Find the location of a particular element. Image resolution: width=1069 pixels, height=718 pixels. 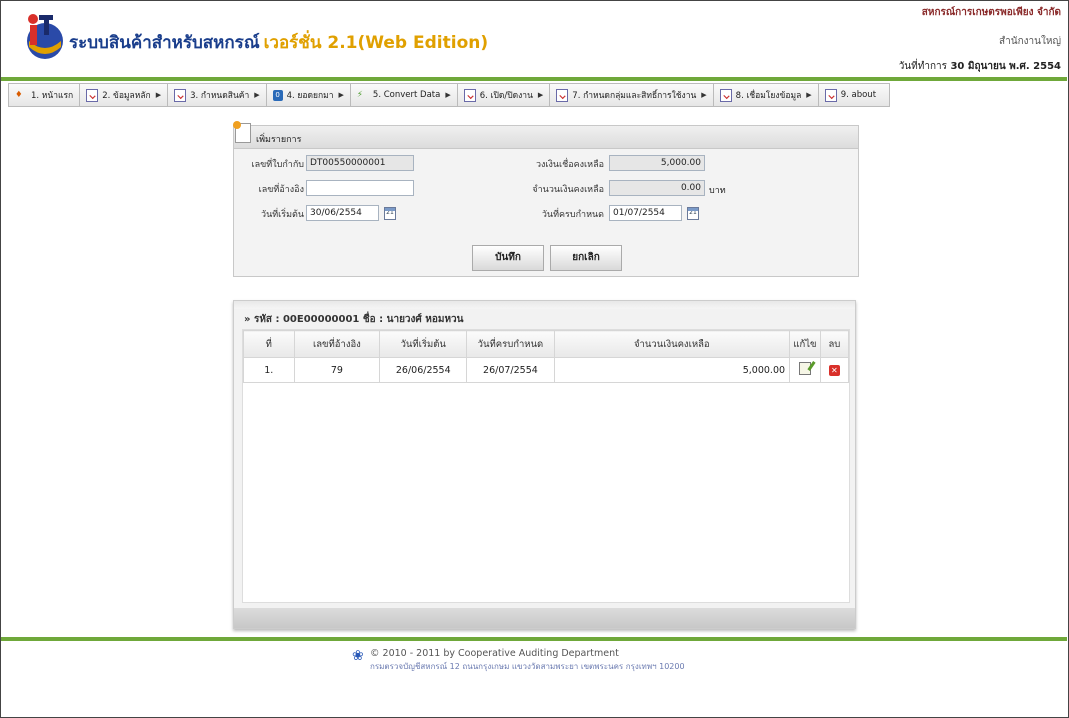

cell-edit is located at coordinates (805, 370).